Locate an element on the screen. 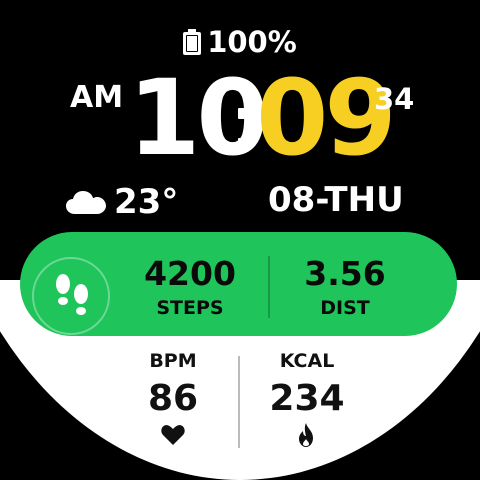 The height and width of the screenshot is (480, 480). health-divider is located at coordinates (239, 402).